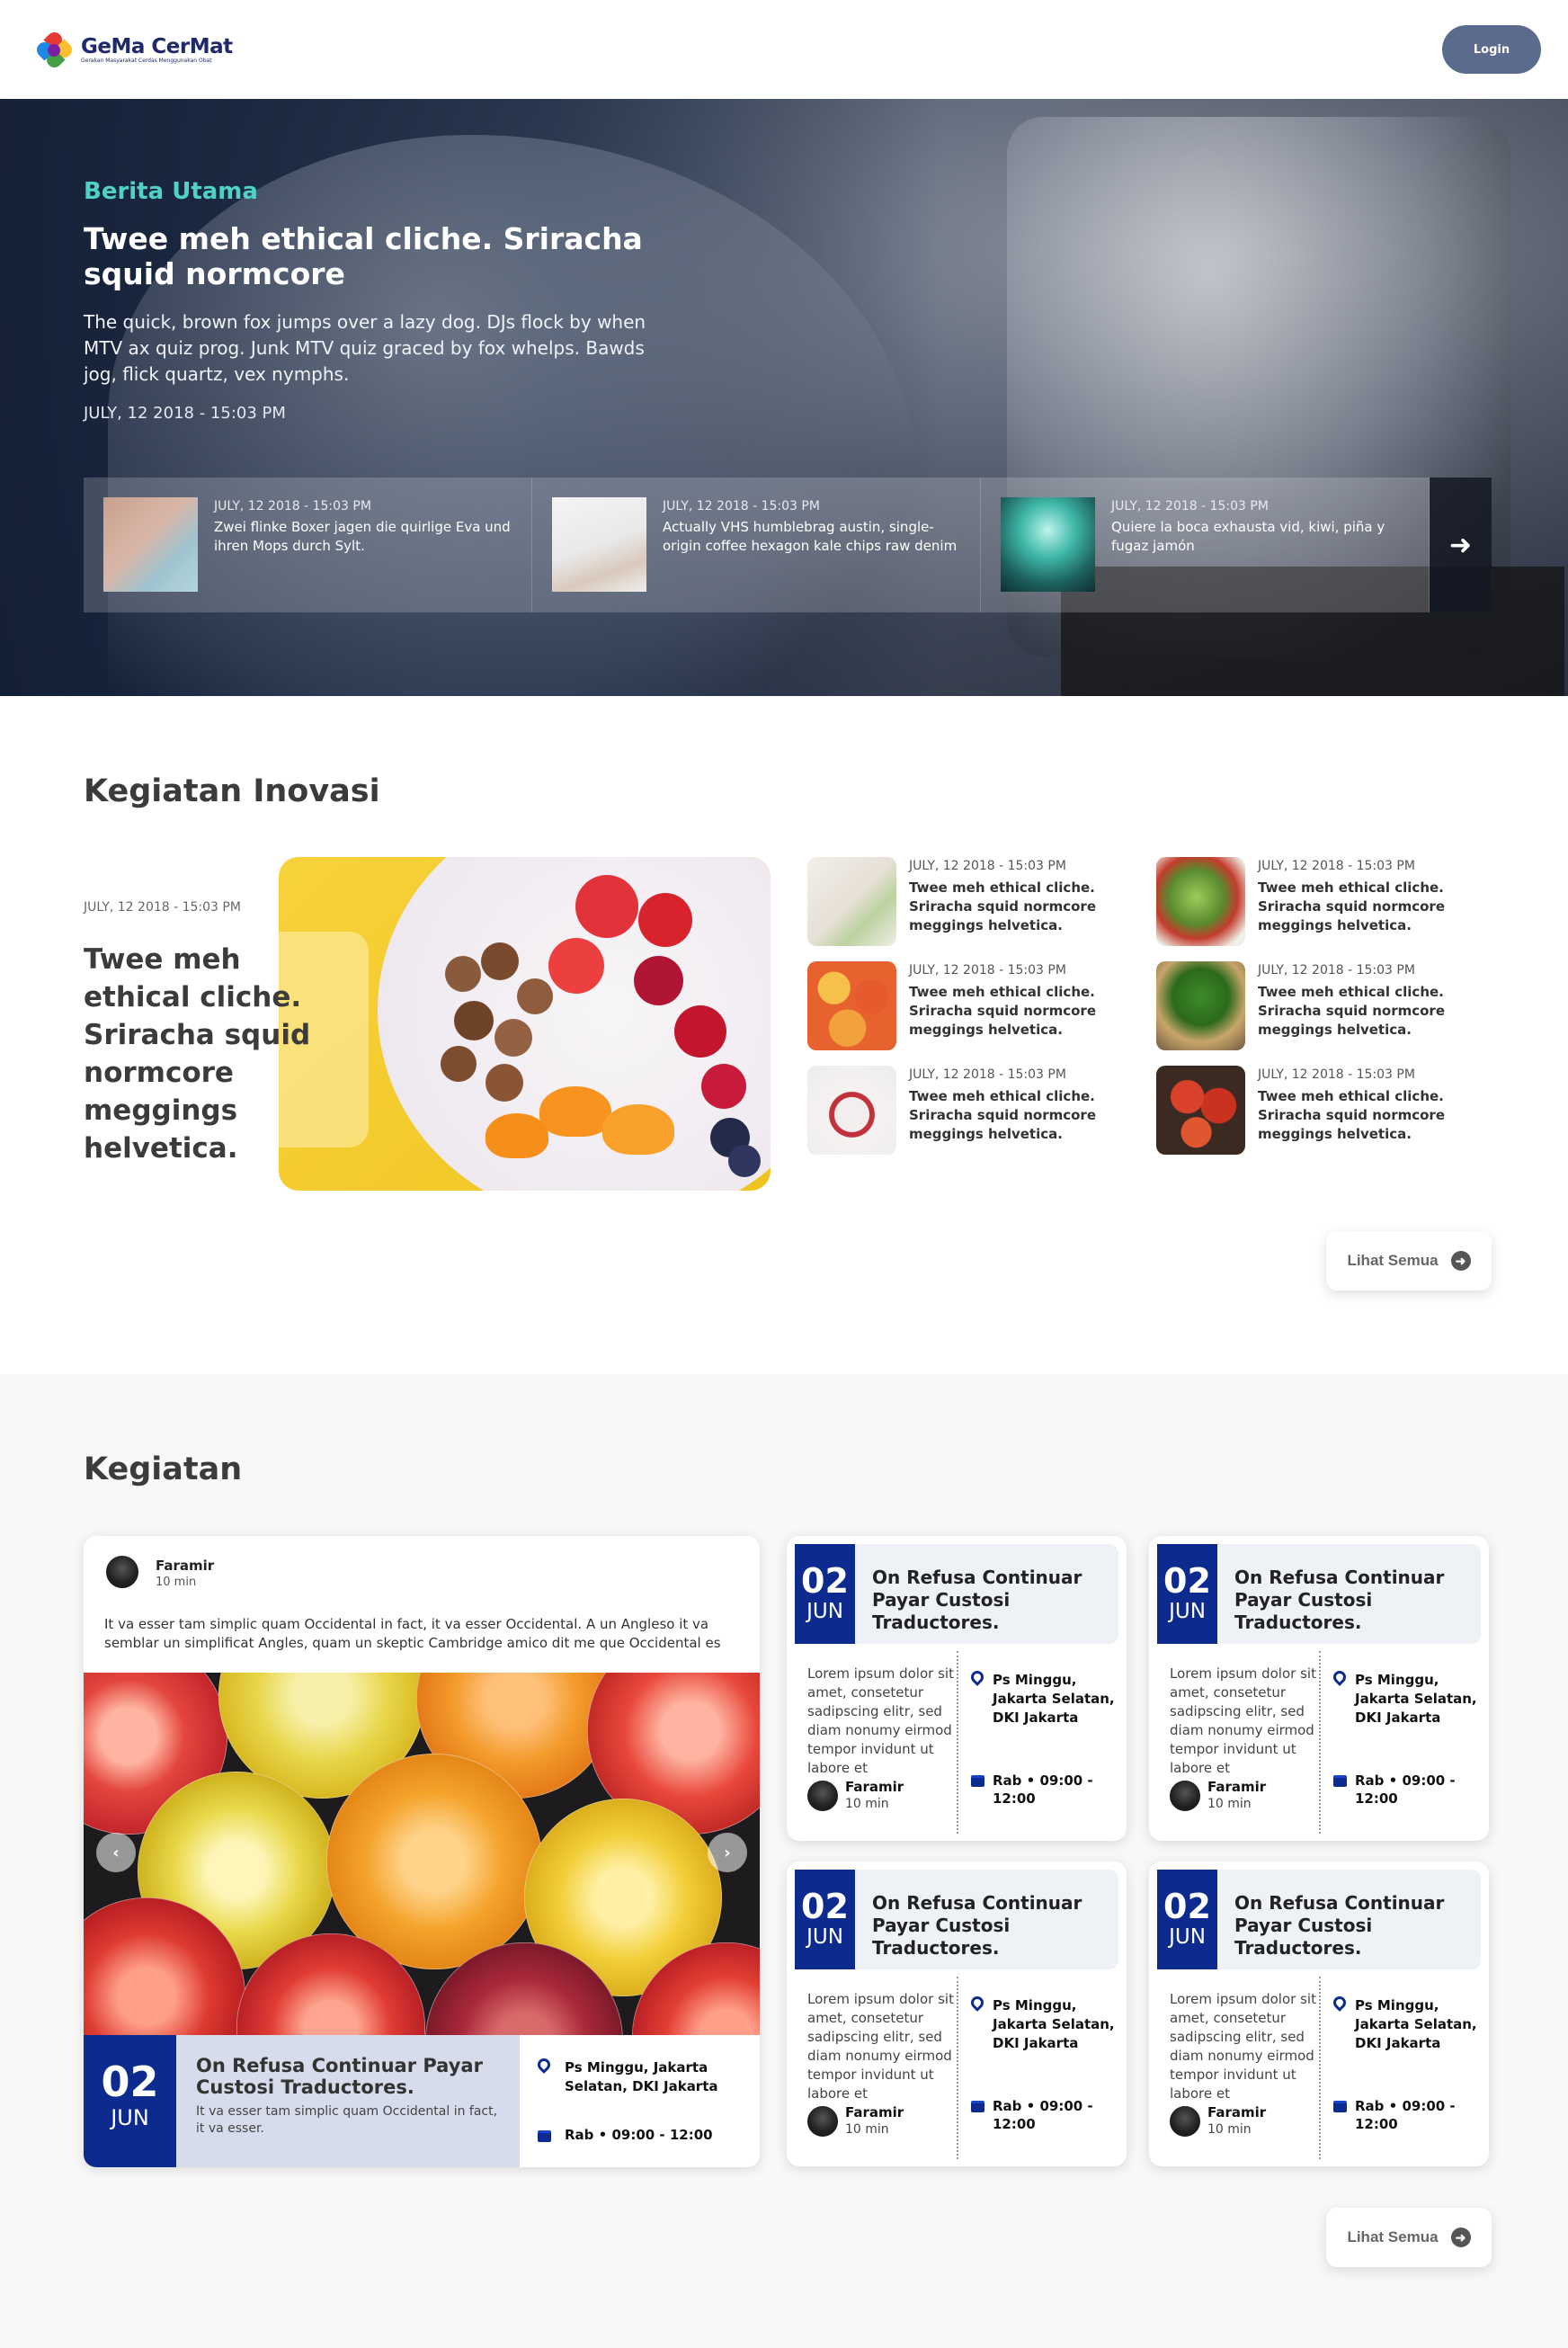 The image size is (1568, 2348). I want to click on featured-carousel-image: ‹ ›, so click(422, 1854).